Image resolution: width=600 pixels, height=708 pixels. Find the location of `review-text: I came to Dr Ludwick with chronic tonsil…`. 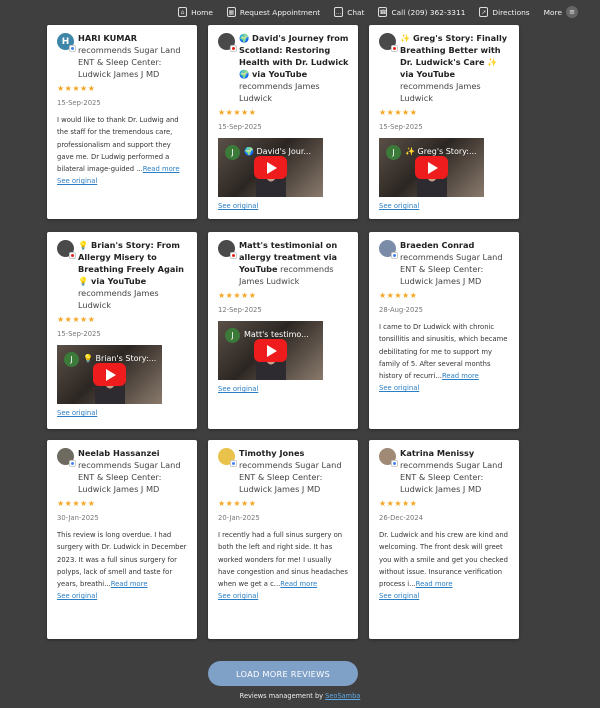

review-text: I came to Dr Ludwick with chronic tonsil… is located at coordinates (445, 351).